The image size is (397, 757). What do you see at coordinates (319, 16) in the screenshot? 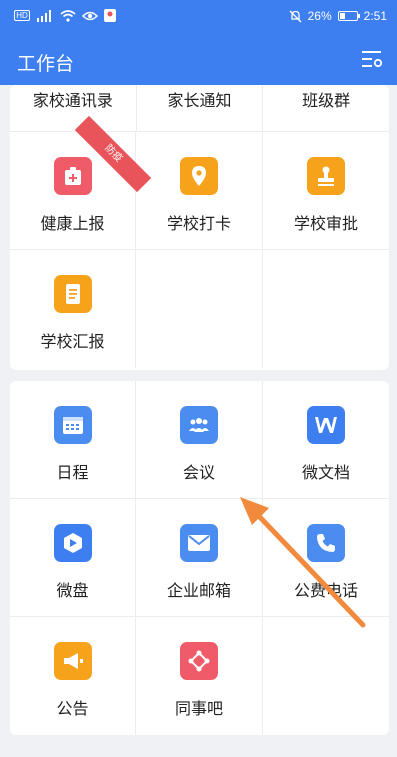
I see `battery-percent: 26%` at bounding box center [319, 16].